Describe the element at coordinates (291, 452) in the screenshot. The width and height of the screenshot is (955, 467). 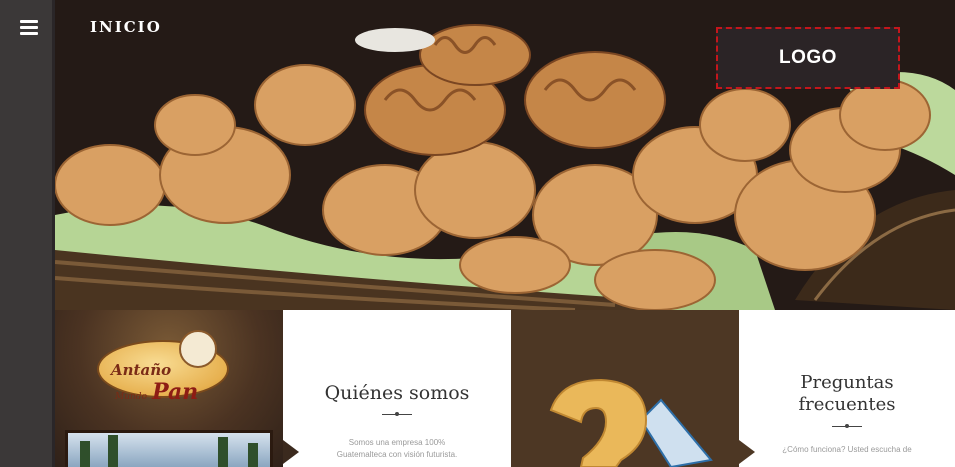
I see `brand-tile-arrow` at that location.